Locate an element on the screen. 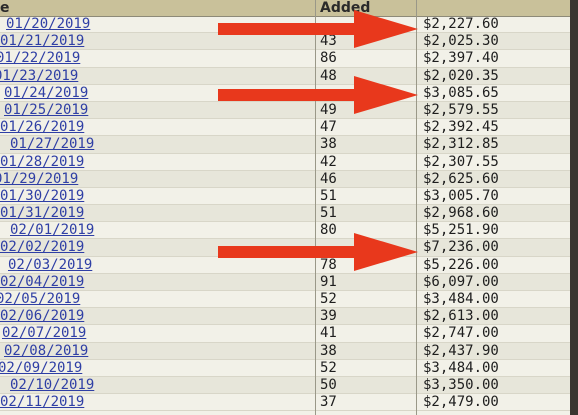 The image size is (578, 415). amount-value: $2,747.00 is located at coordinates (461, 333).